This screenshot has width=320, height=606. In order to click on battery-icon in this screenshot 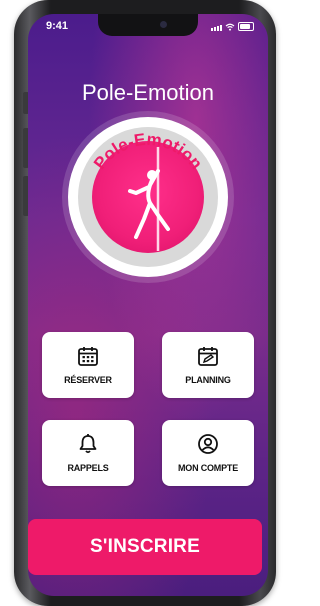, I will do `click(246, 26)`.